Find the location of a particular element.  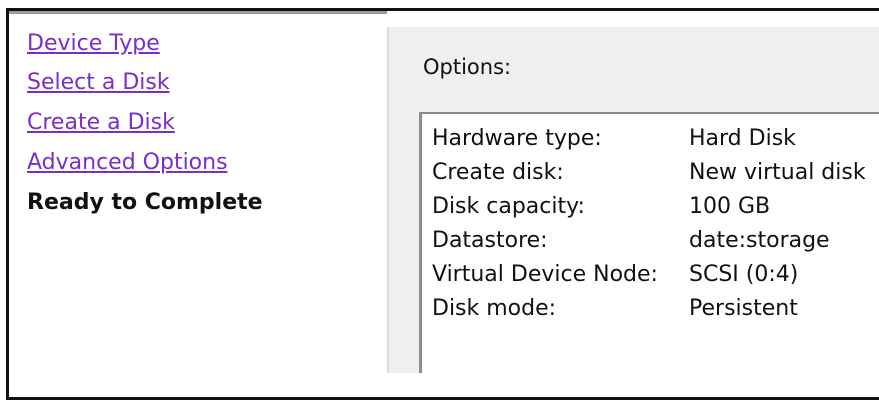

summary-value: Persistent is located at coordinates (743, 308).